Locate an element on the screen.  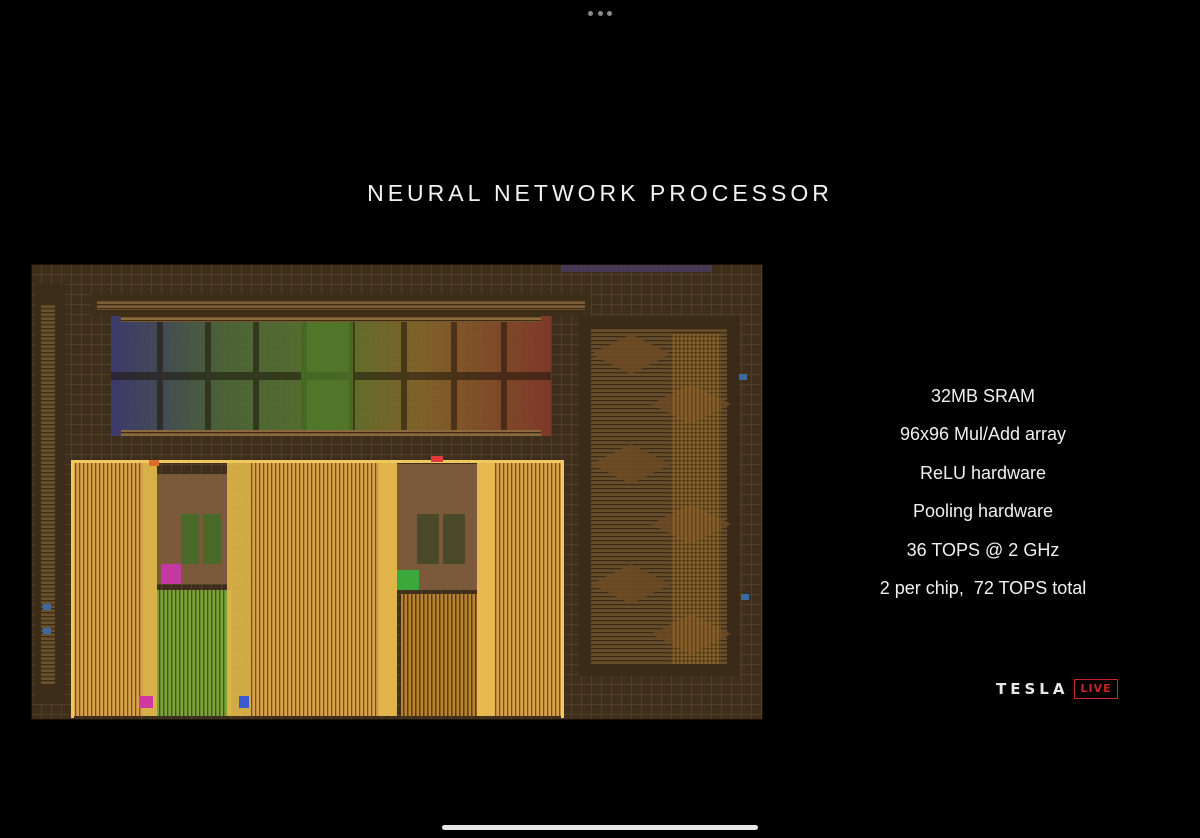
window-menu-dots-icon is located at coordinates (600, 13).